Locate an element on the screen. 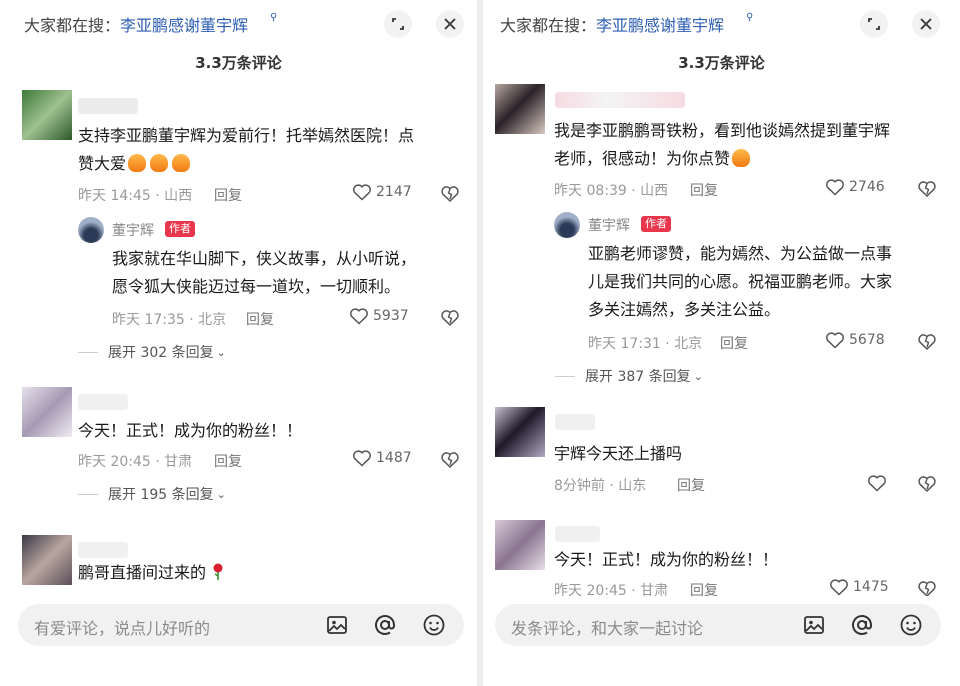  expand-replies-button: 展开 387 条回复 ⌄ is located at coordinates (629, 376).